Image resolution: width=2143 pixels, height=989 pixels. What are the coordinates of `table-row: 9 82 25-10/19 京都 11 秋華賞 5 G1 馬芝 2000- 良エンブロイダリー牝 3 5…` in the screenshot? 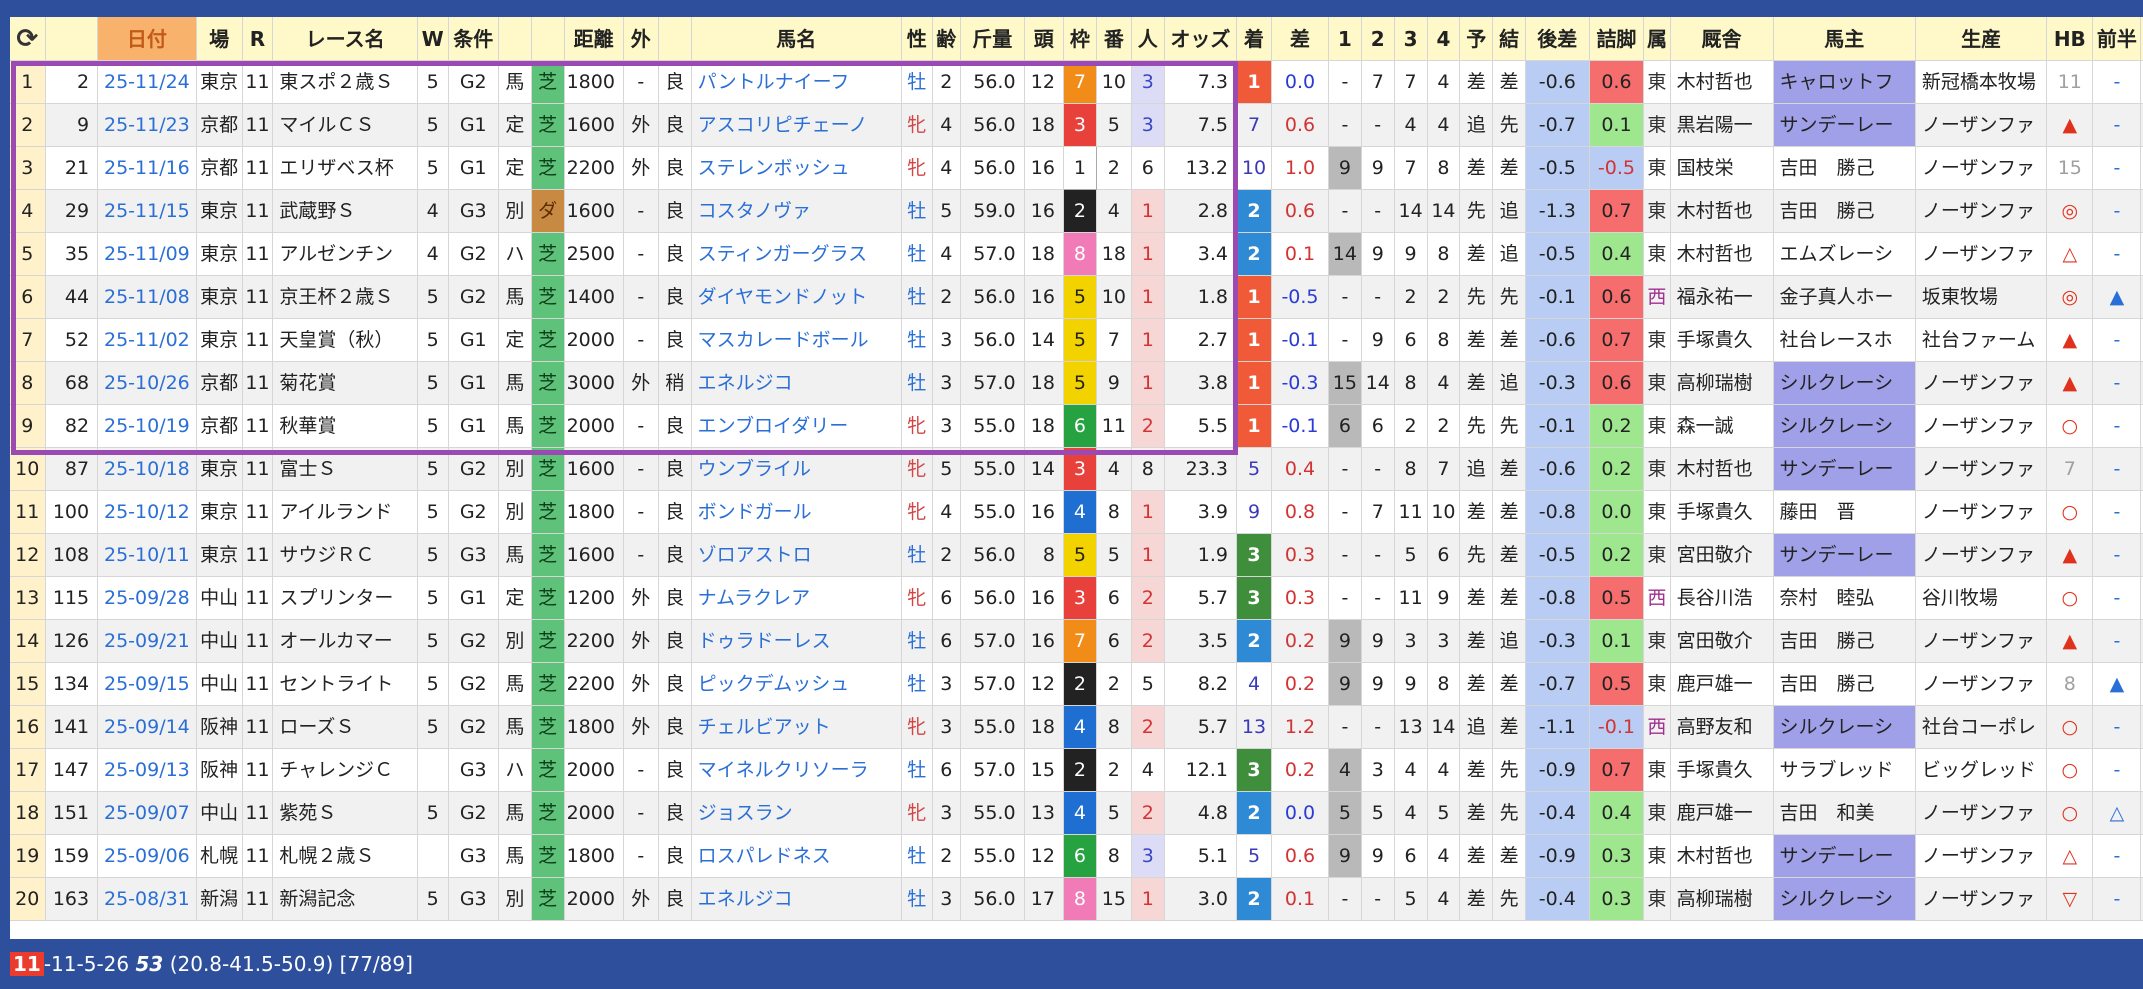 It's located at (1076, 426).